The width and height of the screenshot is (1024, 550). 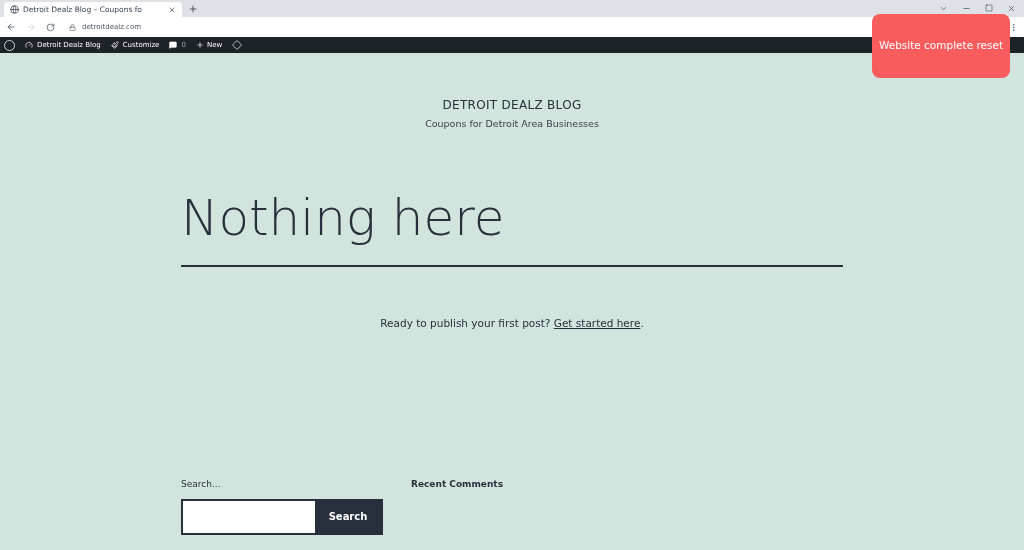 I want to click on dashboard-icon, so click(x=29, y=45).